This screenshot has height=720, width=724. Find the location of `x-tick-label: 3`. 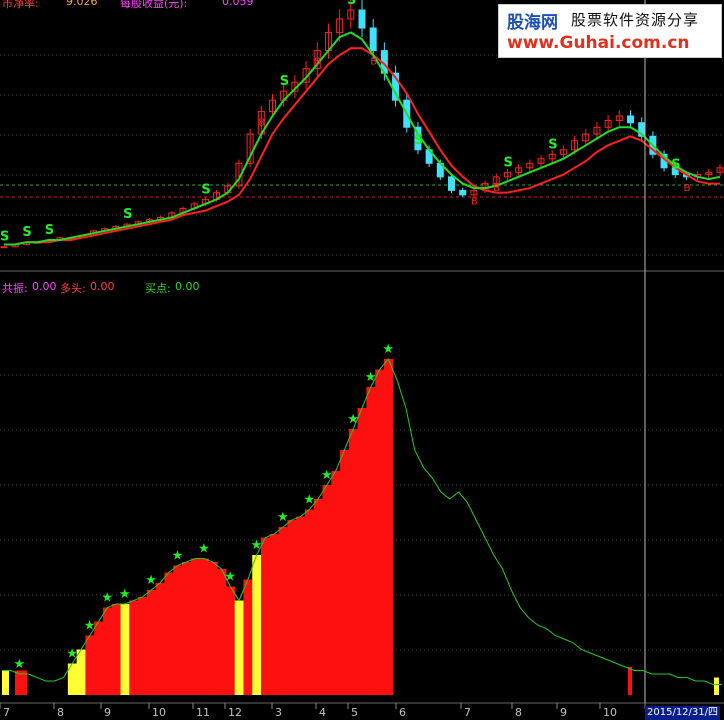

x-tick-label: 3 is located at coordinates (278, 712).